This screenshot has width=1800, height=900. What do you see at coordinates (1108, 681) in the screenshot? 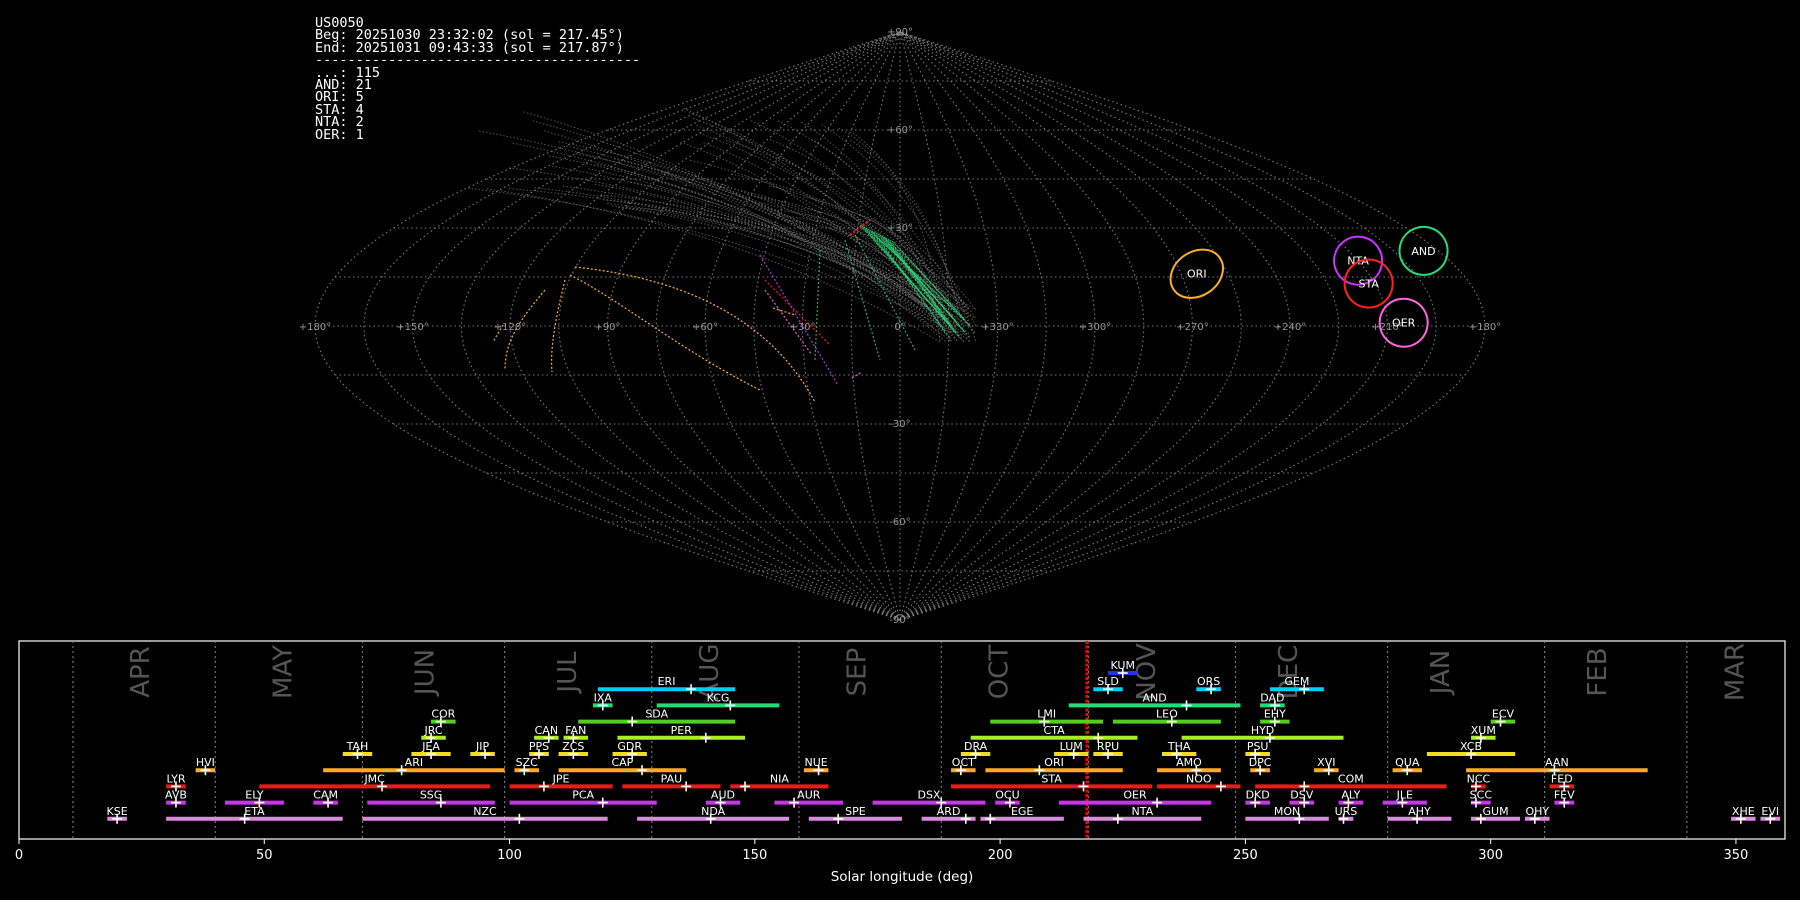
I see `shower-label: SLD` at bounding box center [1108, 681].